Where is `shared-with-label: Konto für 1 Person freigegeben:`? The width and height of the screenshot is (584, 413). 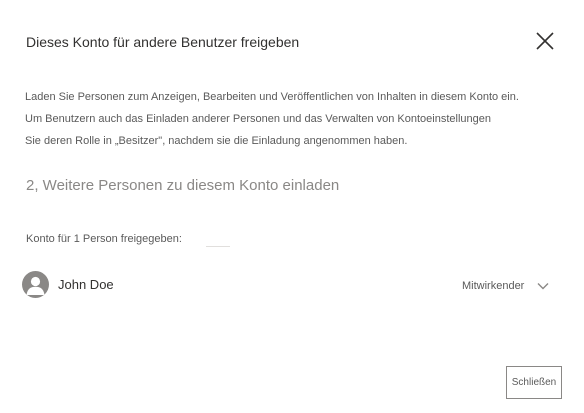
shared-with-label: Konto für 1 Person freigegeben: is located at coordinates (104, 239).